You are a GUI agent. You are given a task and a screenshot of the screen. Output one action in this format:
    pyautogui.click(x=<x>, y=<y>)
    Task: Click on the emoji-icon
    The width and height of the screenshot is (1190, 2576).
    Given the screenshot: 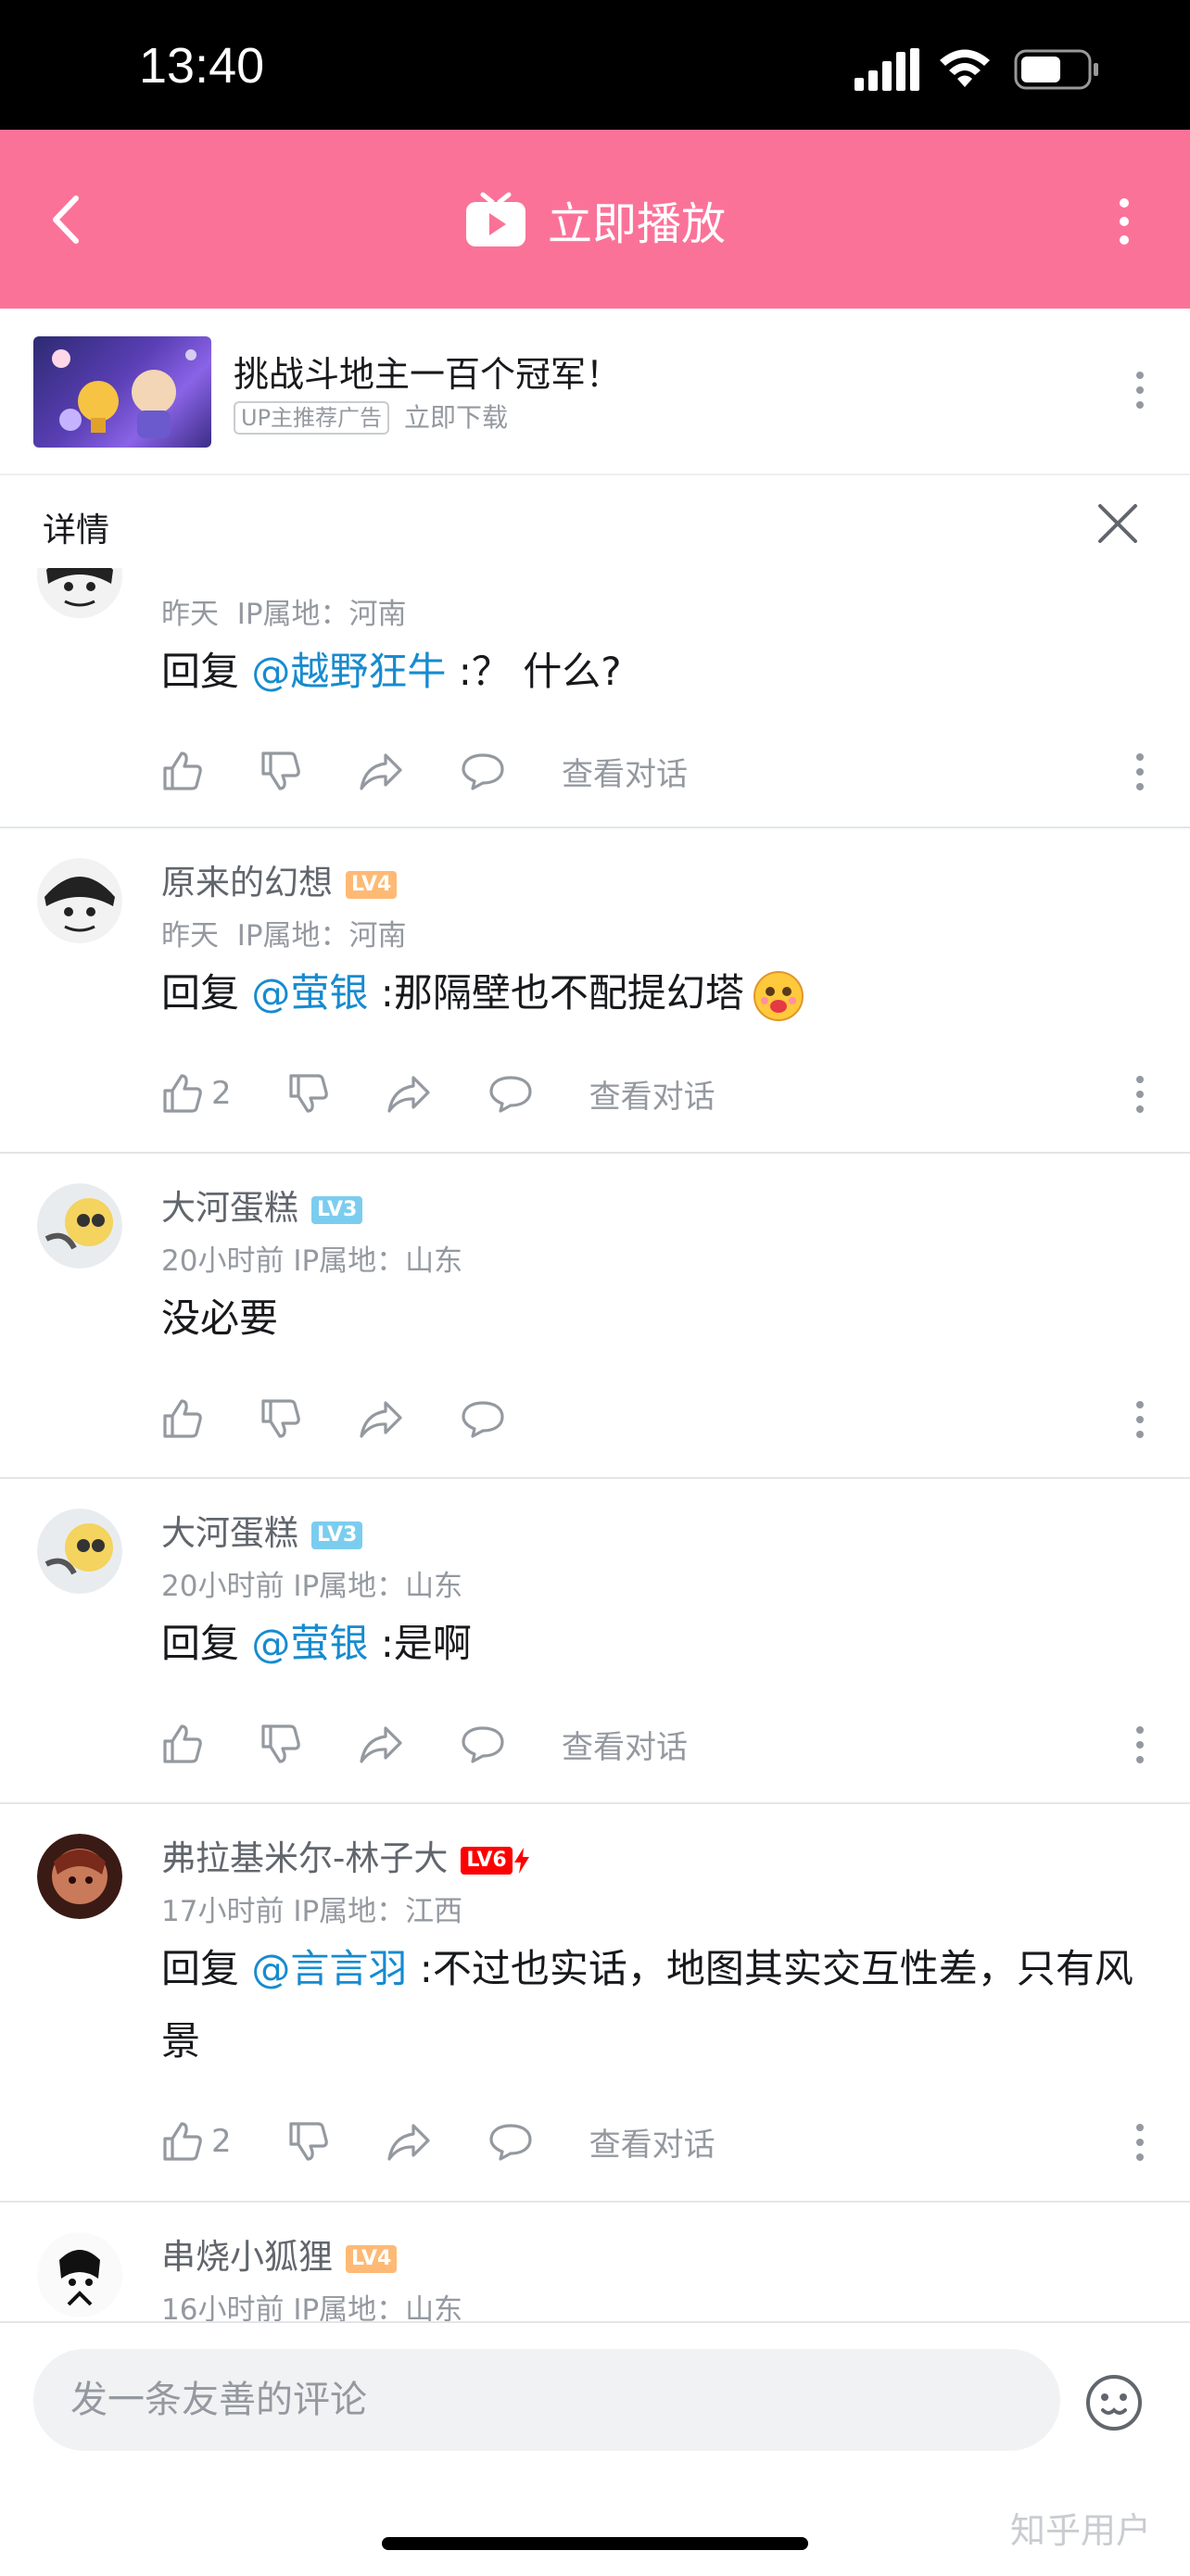 What is the action you would take?
    pyautogui.click(x=778, y=995)
    